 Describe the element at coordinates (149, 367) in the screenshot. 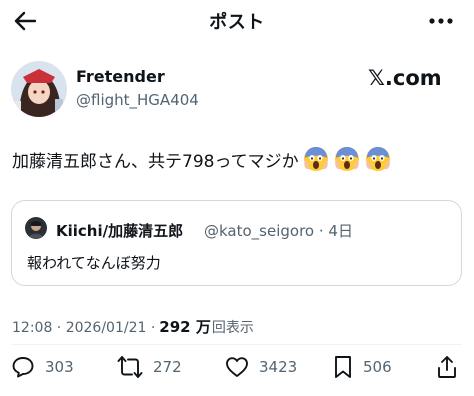

I see `repost-button: 272` at that location.